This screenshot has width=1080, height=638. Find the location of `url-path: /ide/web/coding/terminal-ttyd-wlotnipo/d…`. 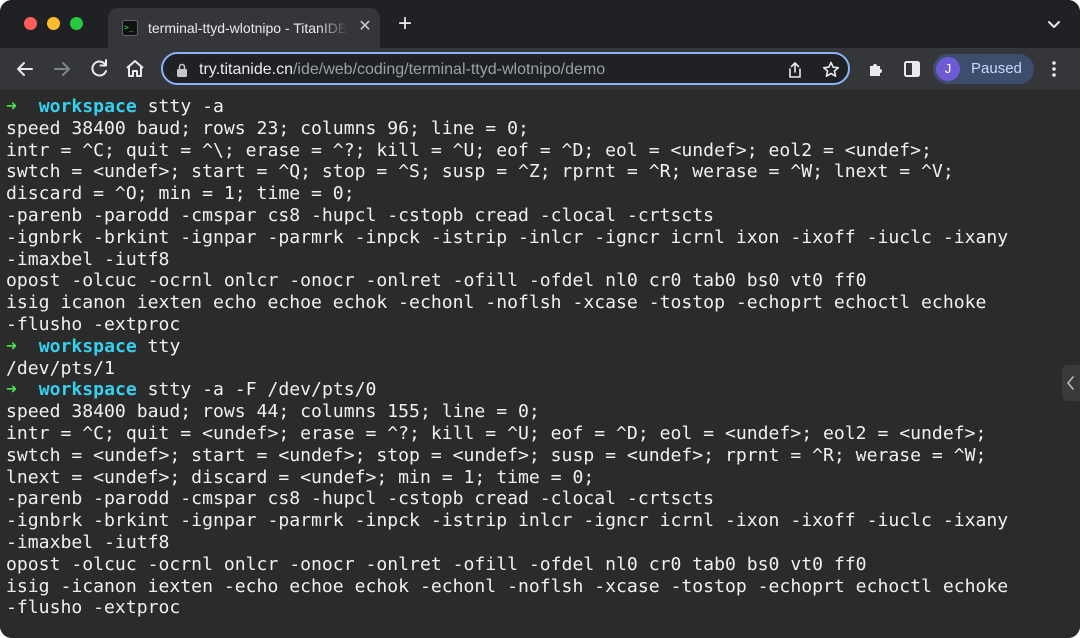

url-path: /ide/web/coding/terminal-ttyd-wlotnipo/d… is located at coordinates (449, 69).